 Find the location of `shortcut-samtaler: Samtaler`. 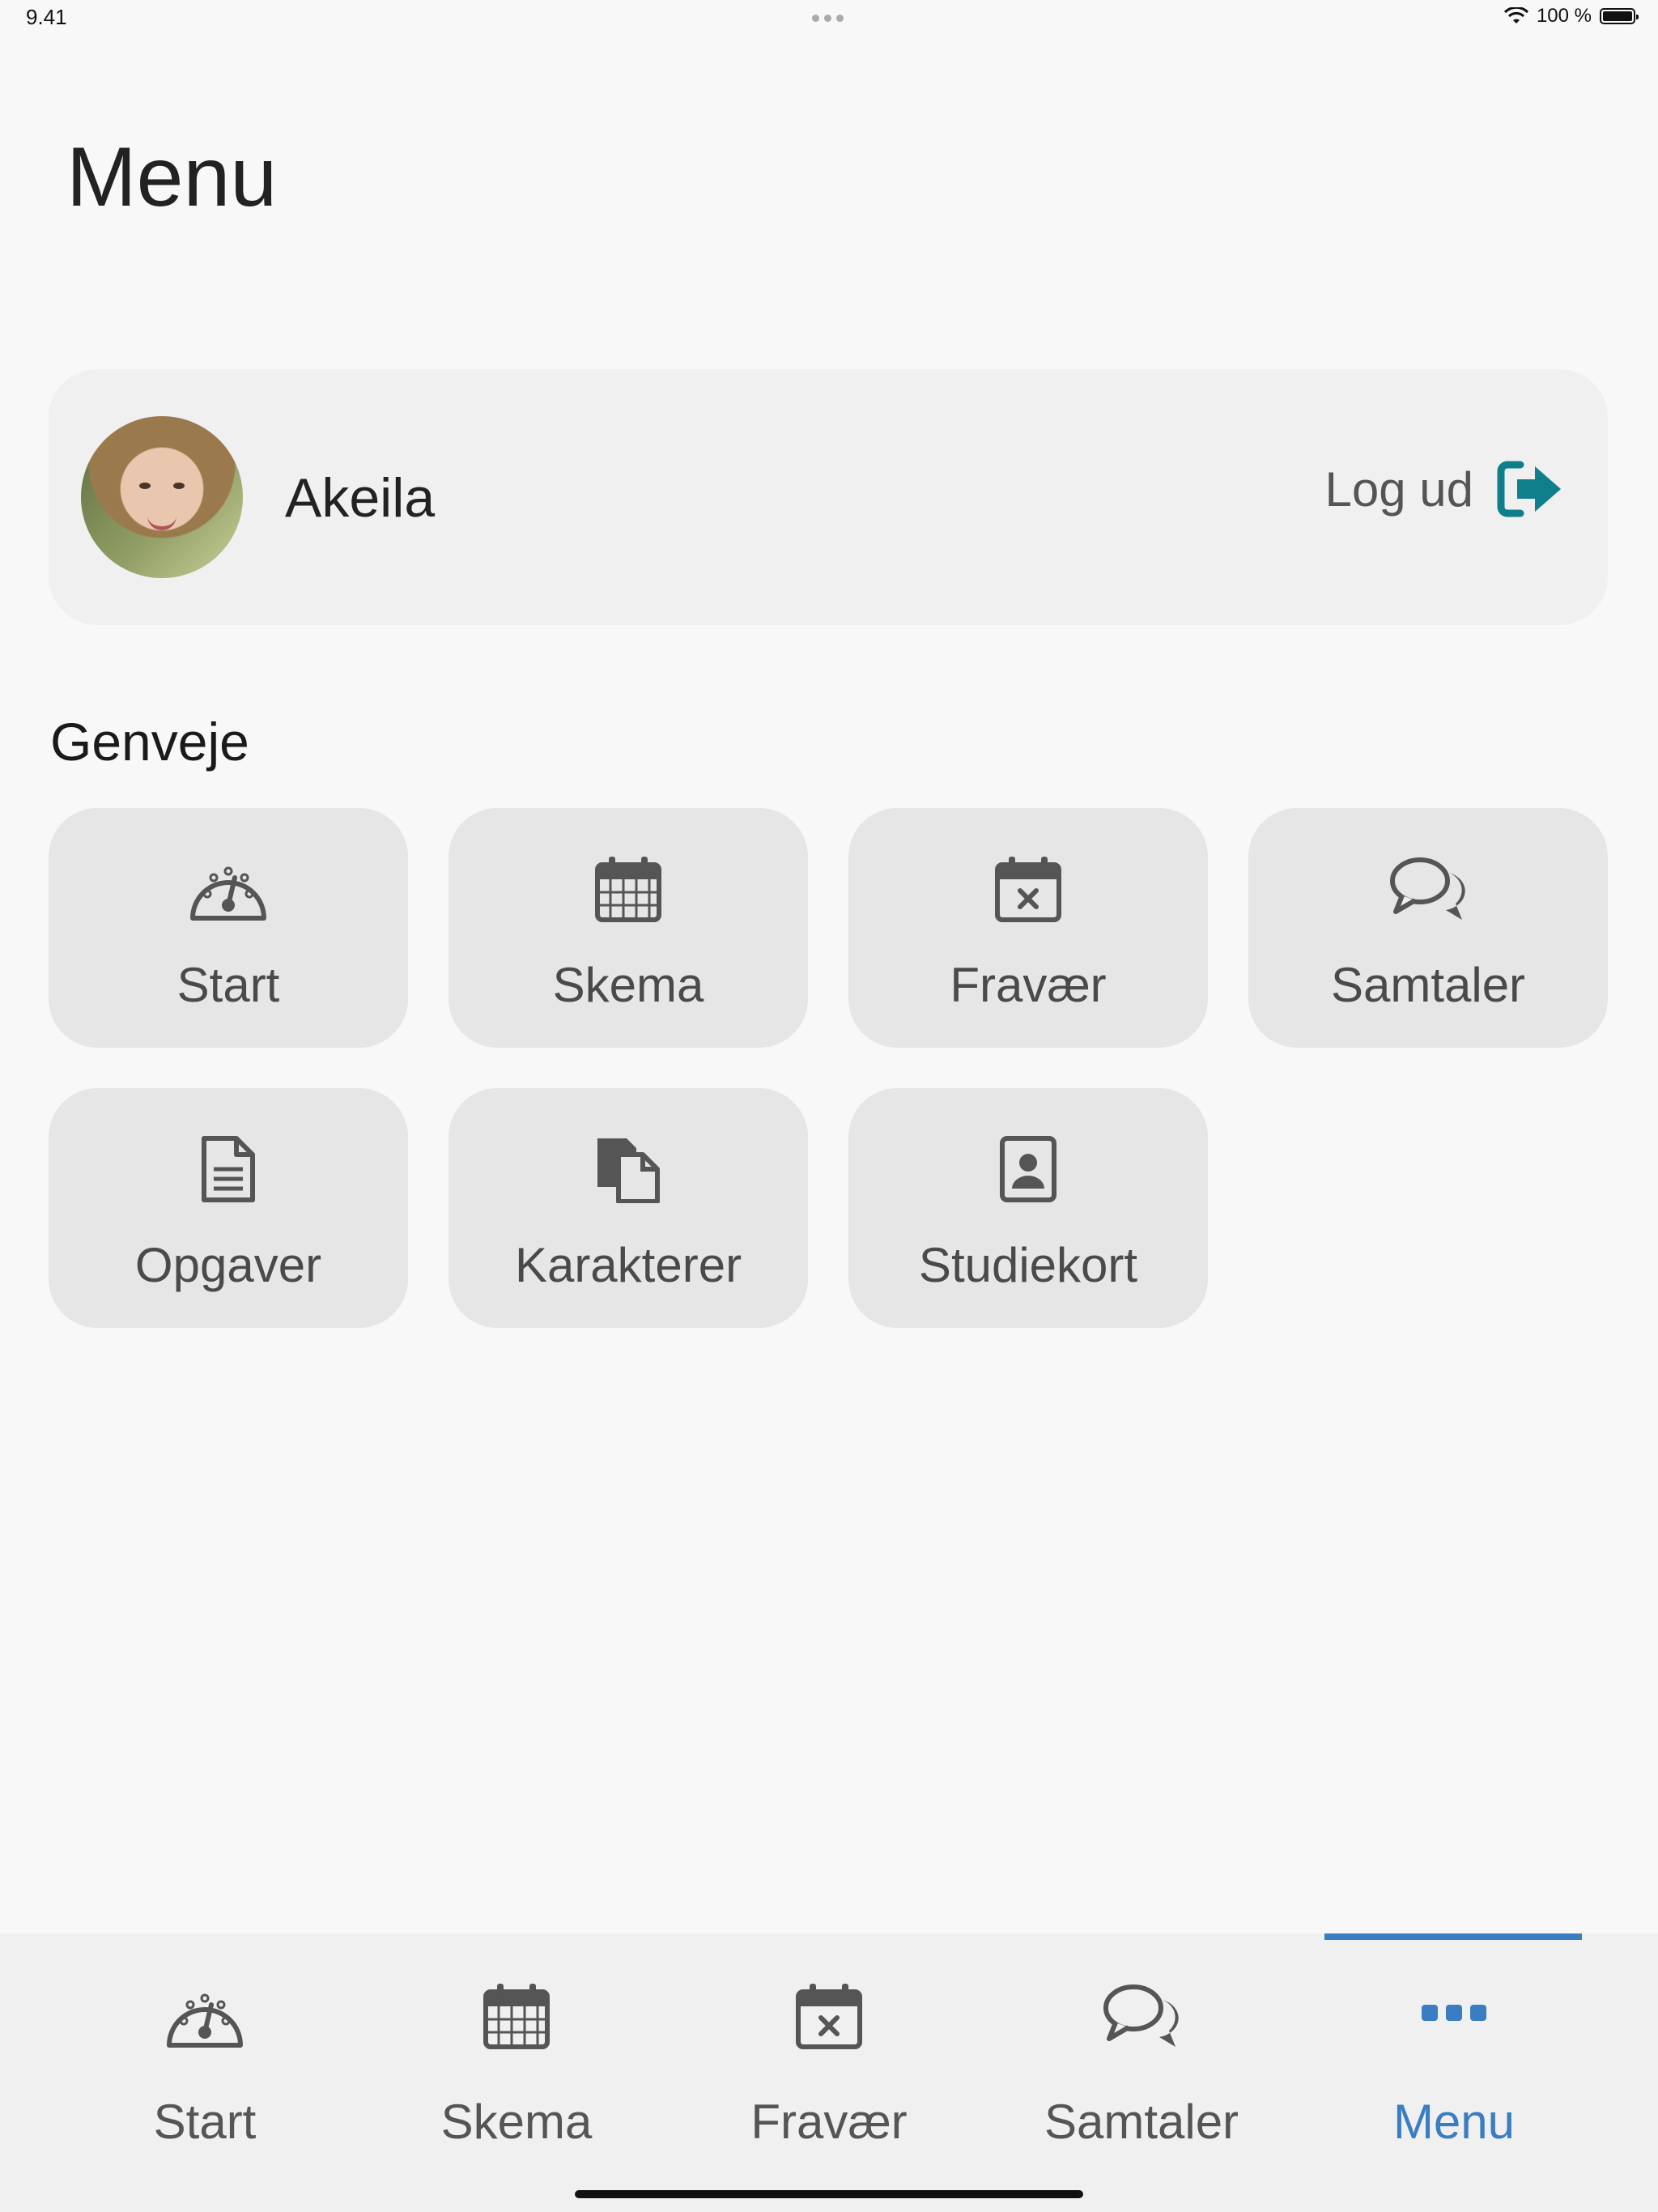

shortcut-samtaler: Samtaler is located at coordinates (1428, 928).